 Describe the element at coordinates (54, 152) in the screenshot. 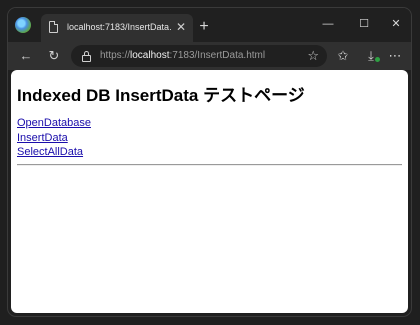

I see `select-all-data-link: SelectAllData` at that location.